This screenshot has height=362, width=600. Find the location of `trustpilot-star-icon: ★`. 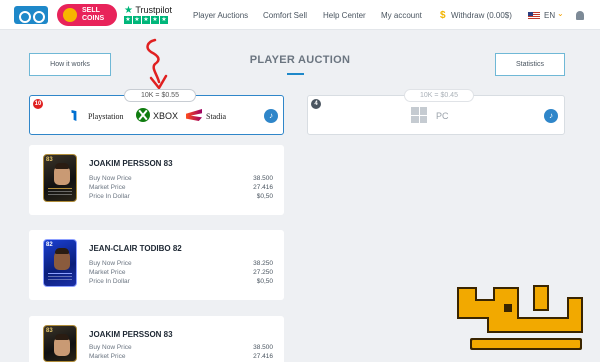

trustpilot-star-icon: ★ is located at coordinates (128, 10).